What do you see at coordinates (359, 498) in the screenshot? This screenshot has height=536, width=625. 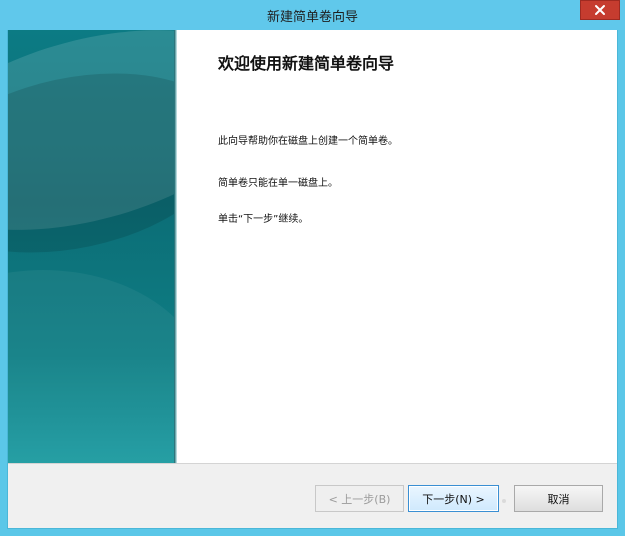 I see `back-button: < 上一步(B)` at bounding box center [359, 498].